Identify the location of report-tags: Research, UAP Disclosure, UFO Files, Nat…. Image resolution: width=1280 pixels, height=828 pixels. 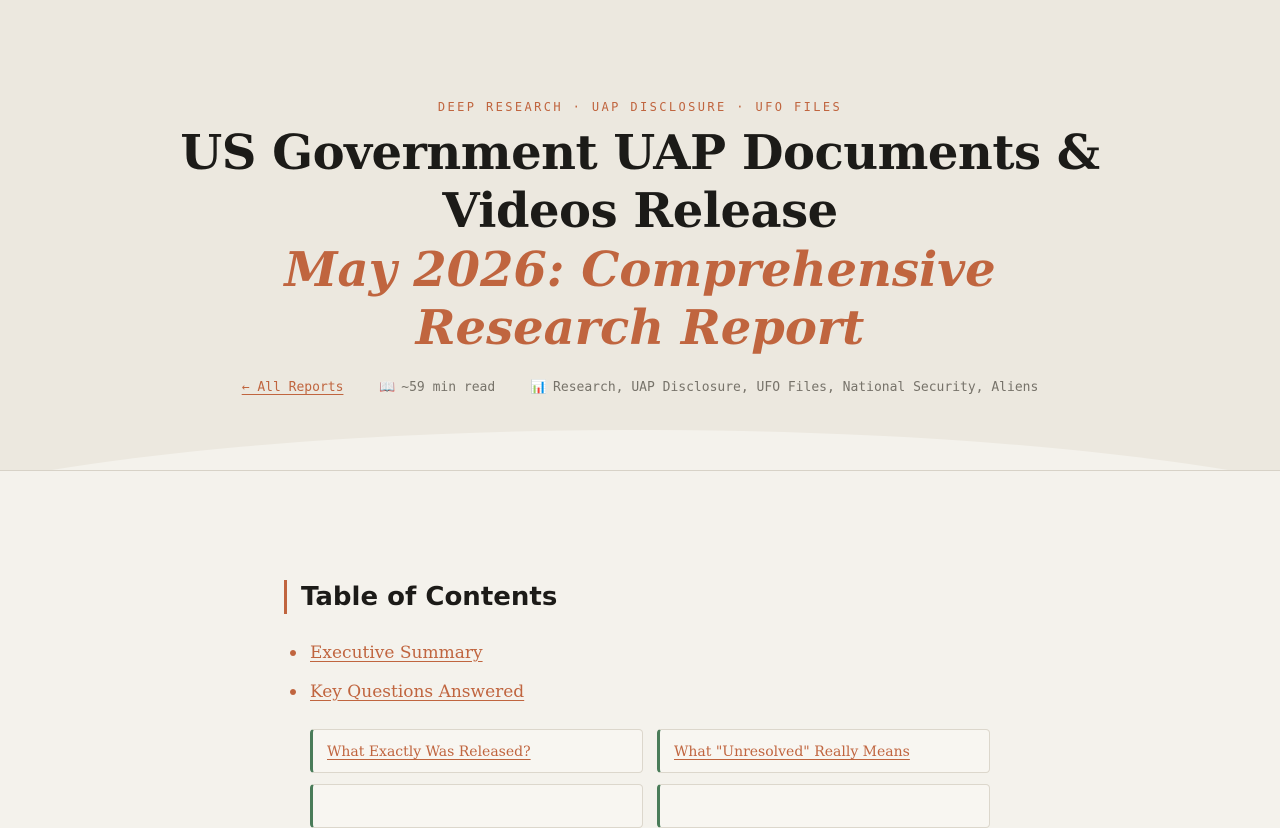
(796, 387).